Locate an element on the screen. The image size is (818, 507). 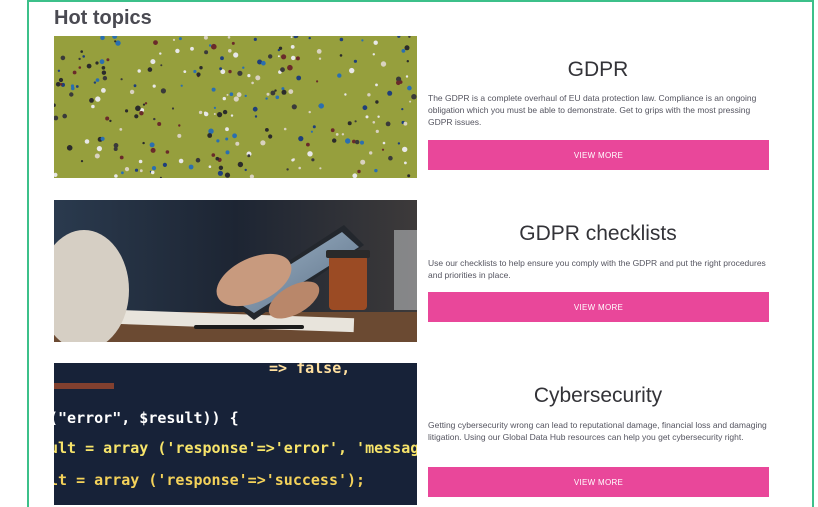
hands-holding-tablet-image is located at coordinates (235, 271).